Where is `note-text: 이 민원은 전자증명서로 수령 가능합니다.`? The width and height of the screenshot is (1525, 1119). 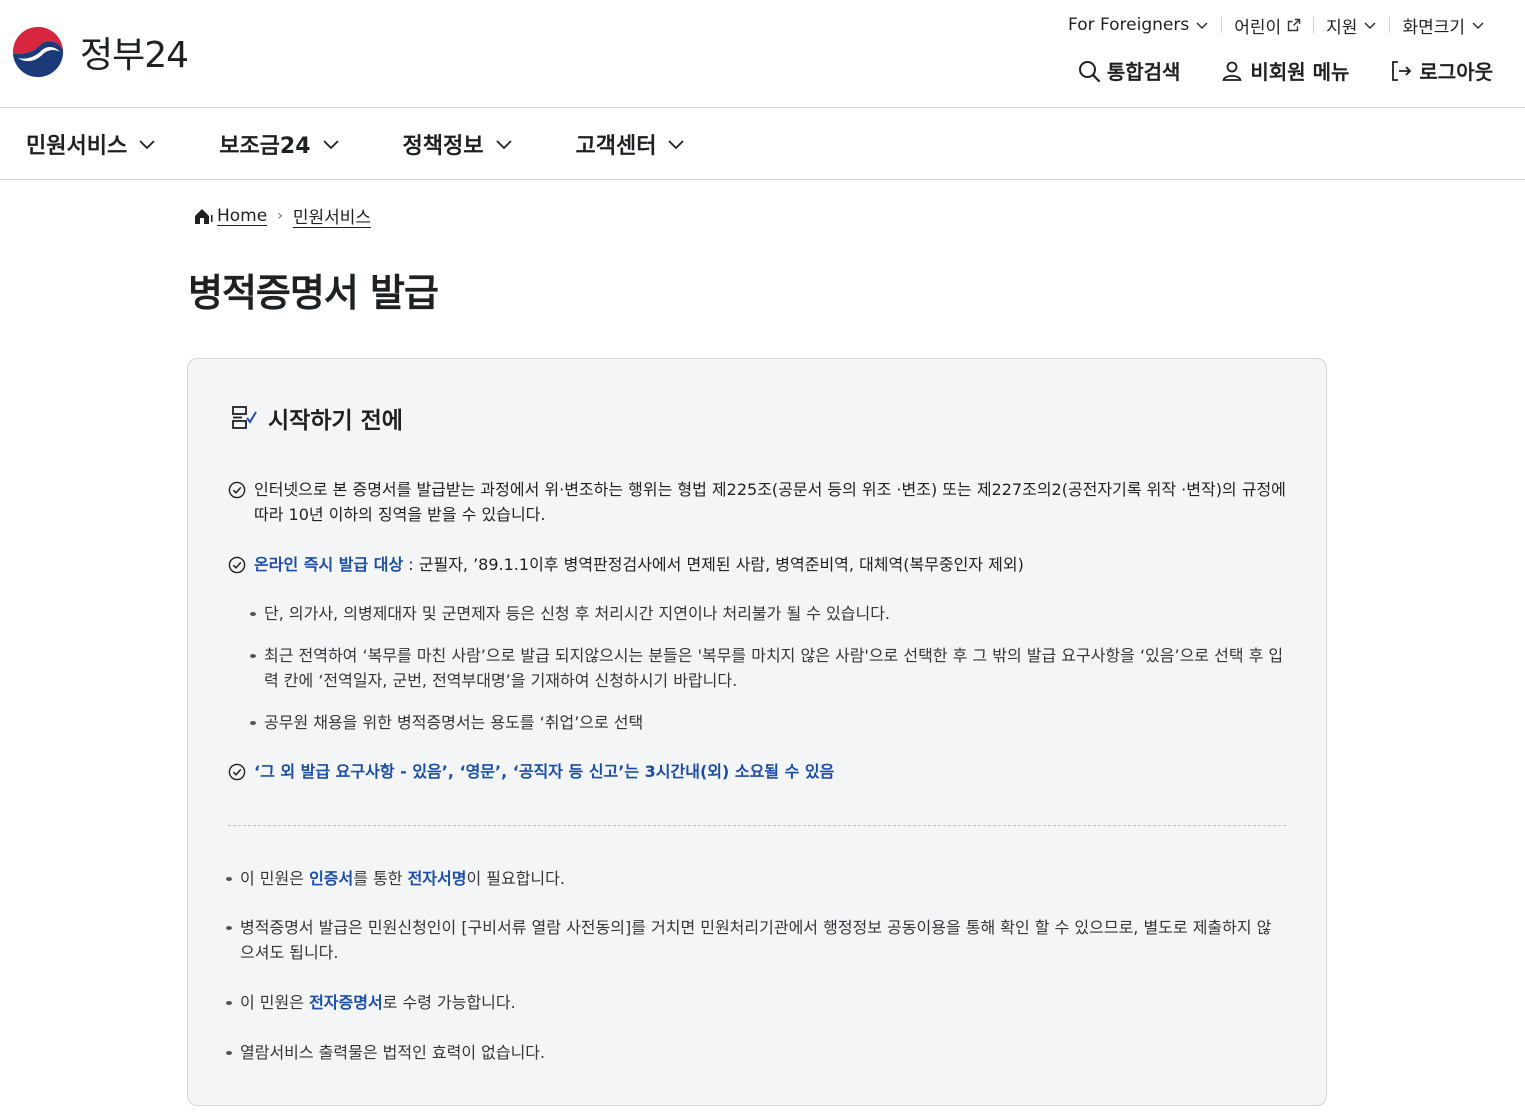 note-text: 이 민원은 전자증명서로 수령 가능합니다. is located at coordinates (378, 1002).